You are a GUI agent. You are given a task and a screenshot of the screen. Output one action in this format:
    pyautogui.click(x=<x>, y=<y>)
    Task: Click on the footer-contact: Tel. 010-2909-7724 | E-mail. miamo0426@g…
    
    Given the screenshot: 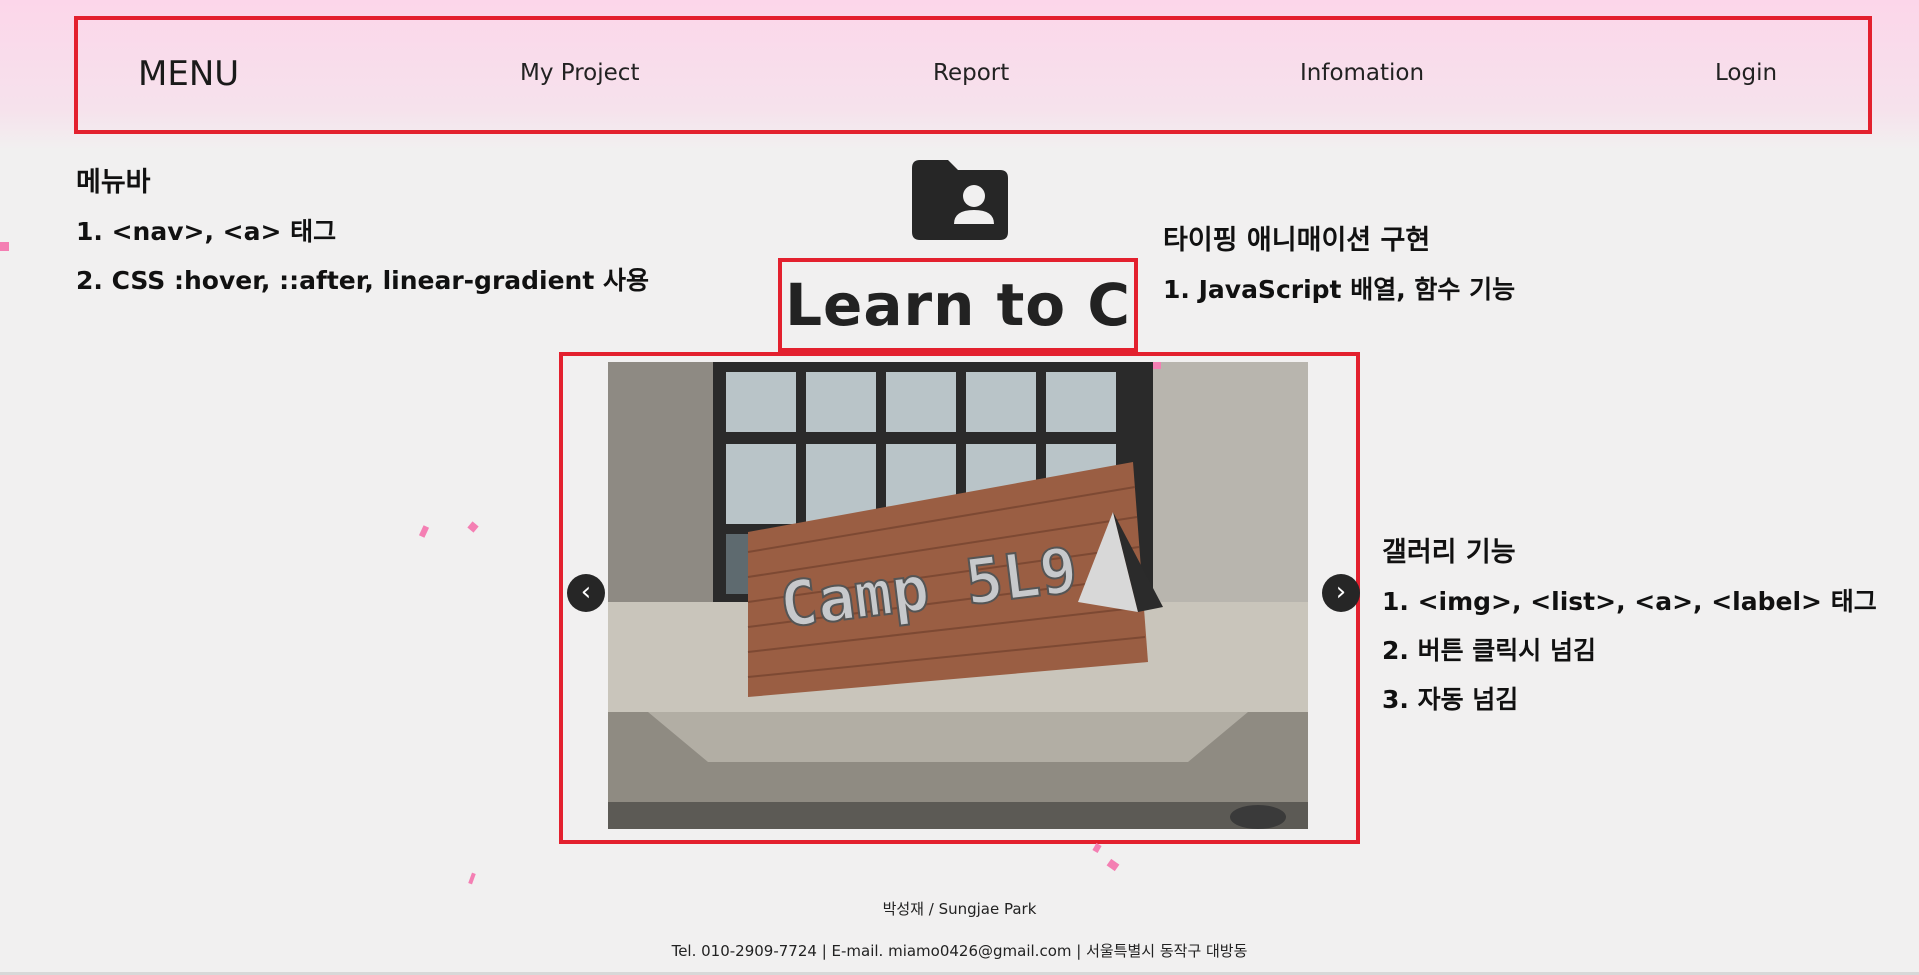 What is the action you would take?
    pyautogui.click(x=959, y=951)
    